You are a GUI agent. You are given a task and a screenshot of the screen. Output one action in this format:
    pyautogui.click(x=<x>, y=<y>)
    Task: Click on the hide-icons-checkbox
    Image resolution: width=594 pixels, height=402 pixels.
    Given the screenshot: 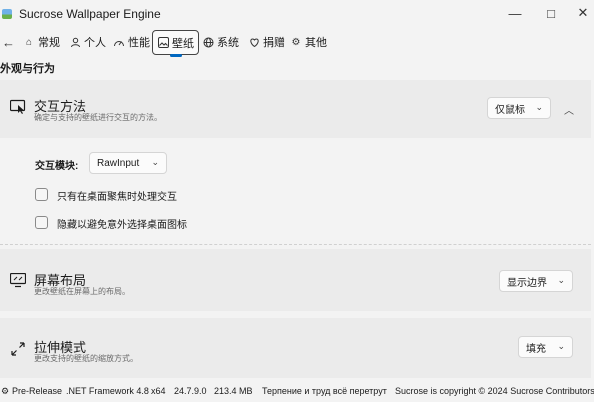 What is the action you would take?
    pyautogui.click(x=41, y=222)
    